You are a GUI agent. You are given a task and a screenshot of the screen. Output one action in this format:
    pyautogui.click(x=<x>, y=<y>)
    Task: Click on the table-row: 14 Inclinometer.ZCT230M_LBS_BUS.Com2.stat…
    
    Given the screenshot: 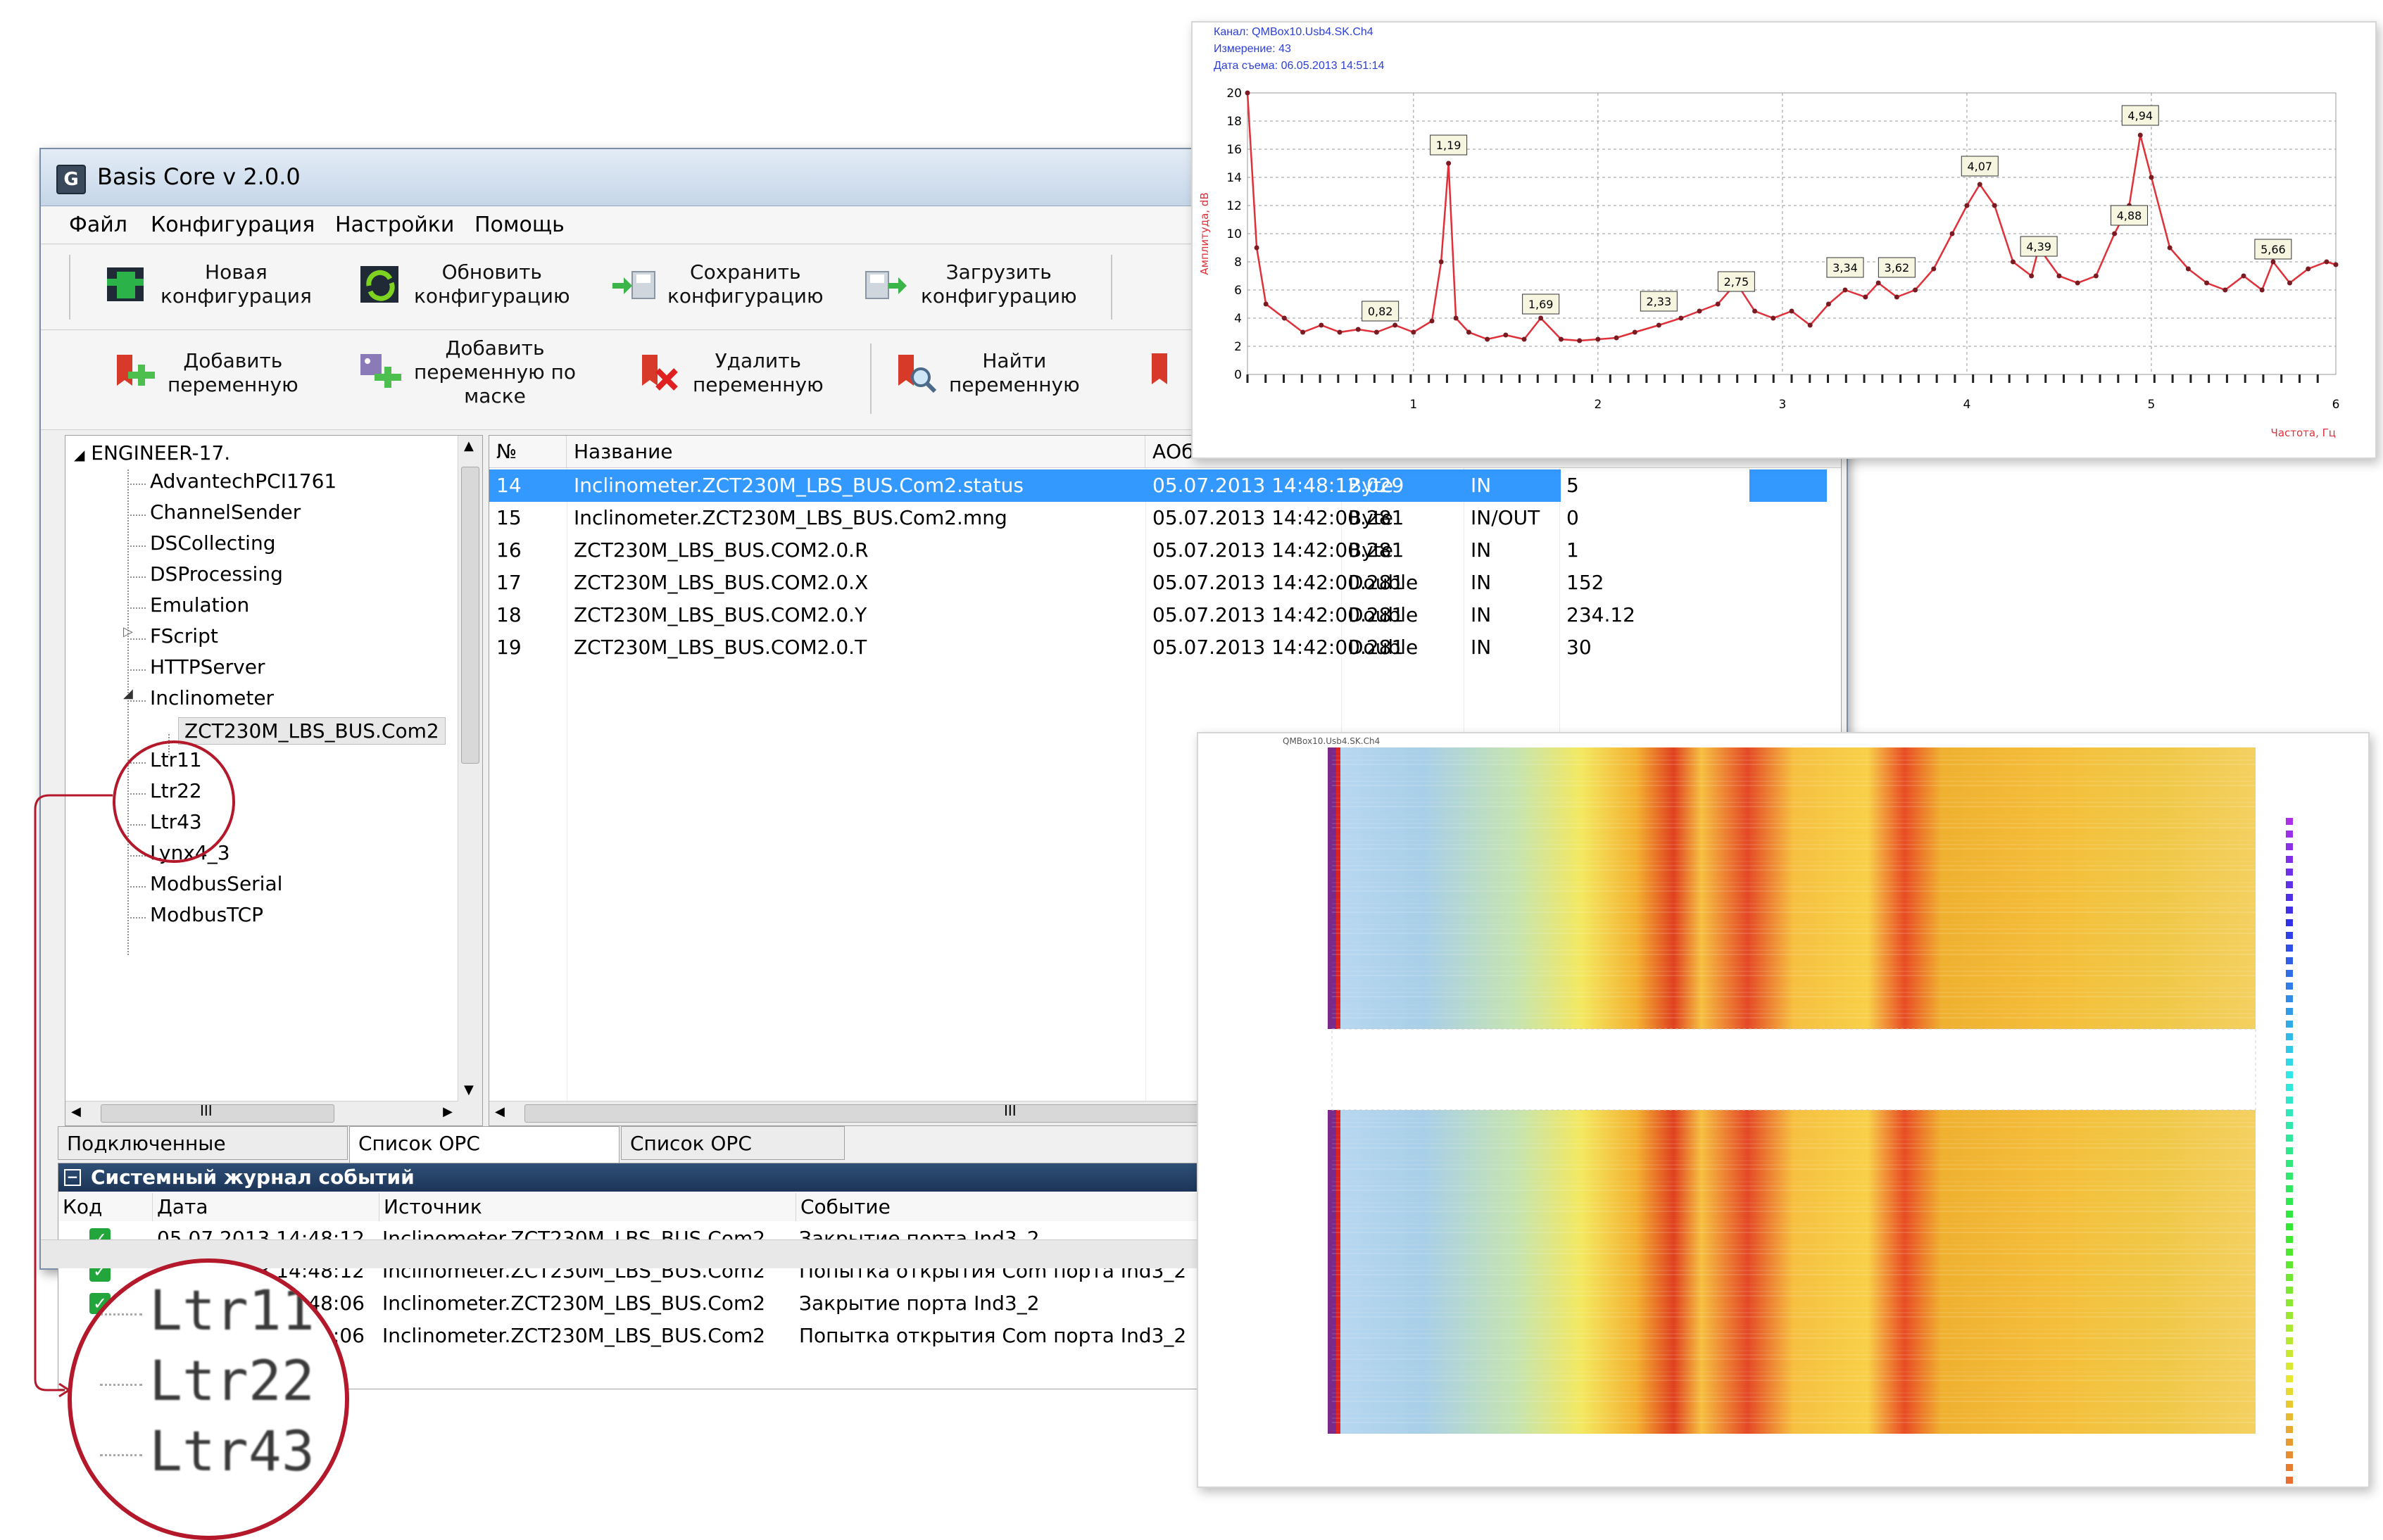 What is the action you would take?
    pyautogui.click(x=1158, y=485)
    